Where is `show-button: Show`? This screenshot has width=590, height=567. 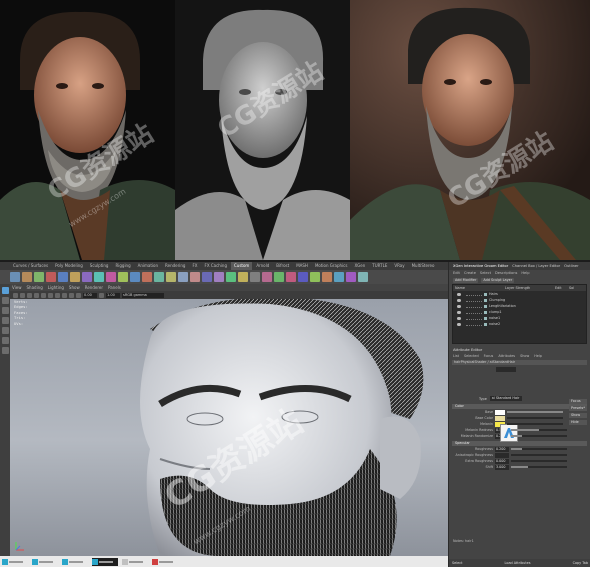
show-button: Show is located at coordinates (577, 415).